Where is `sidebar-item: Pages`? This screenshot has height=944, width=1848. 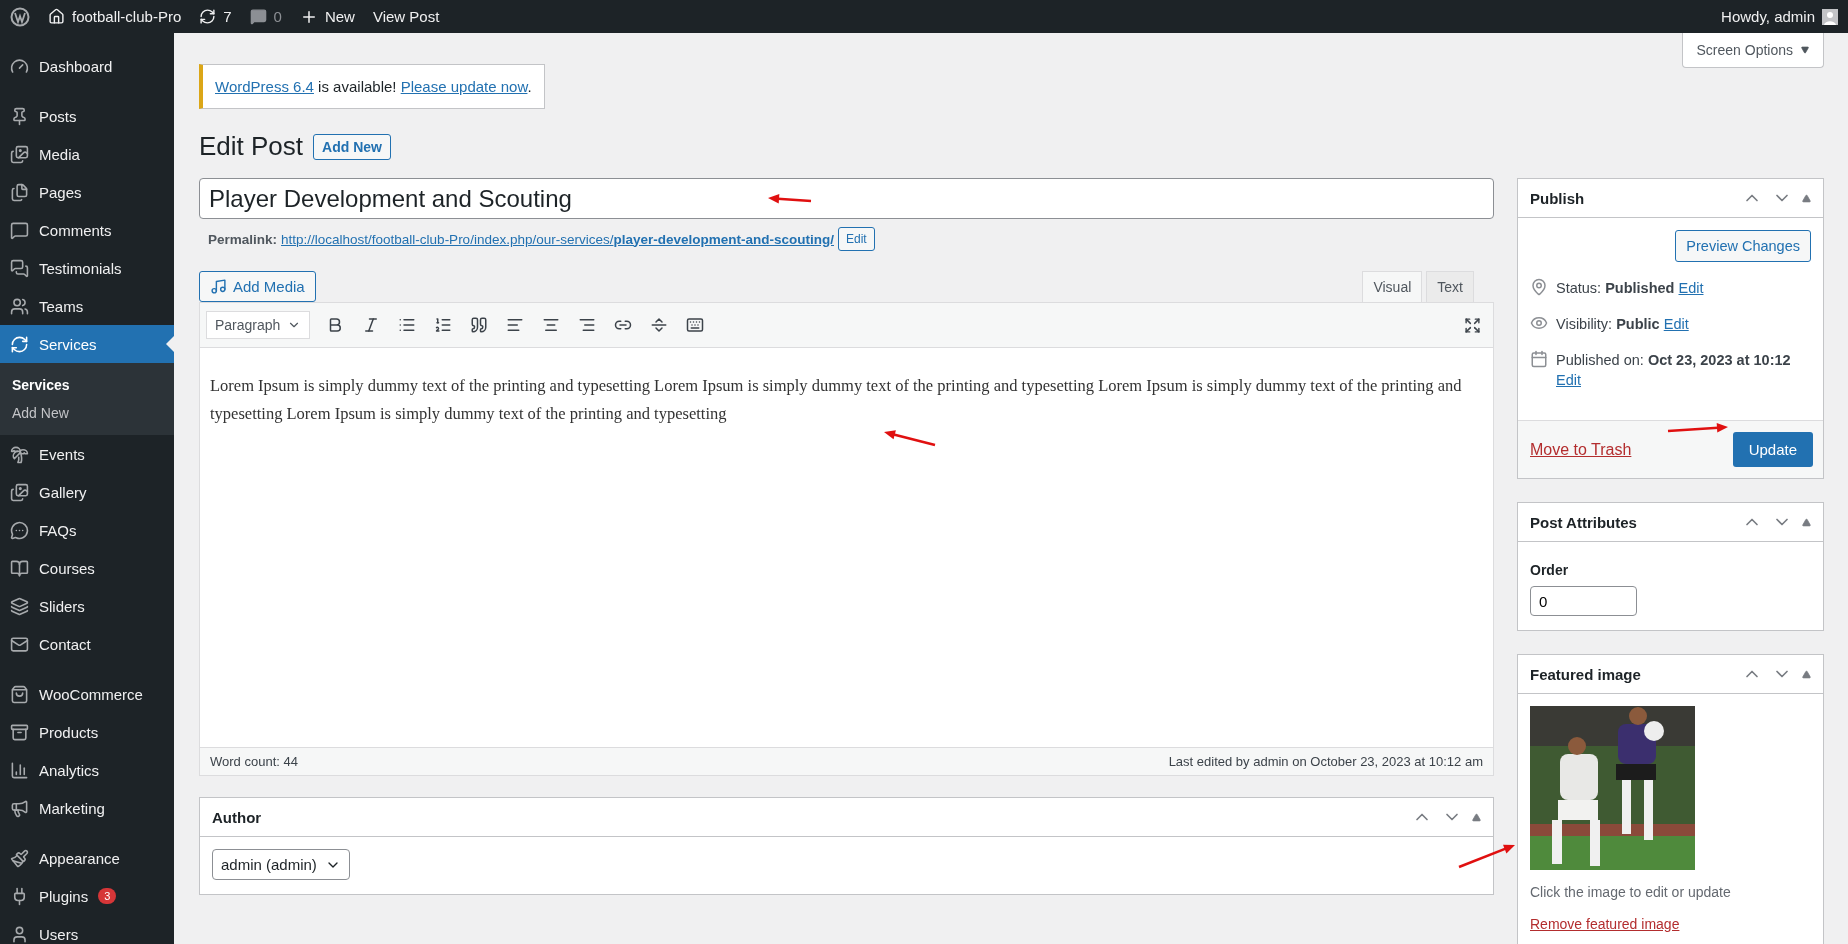 sidebar-item: Pages is located at coordinates (87, 192).